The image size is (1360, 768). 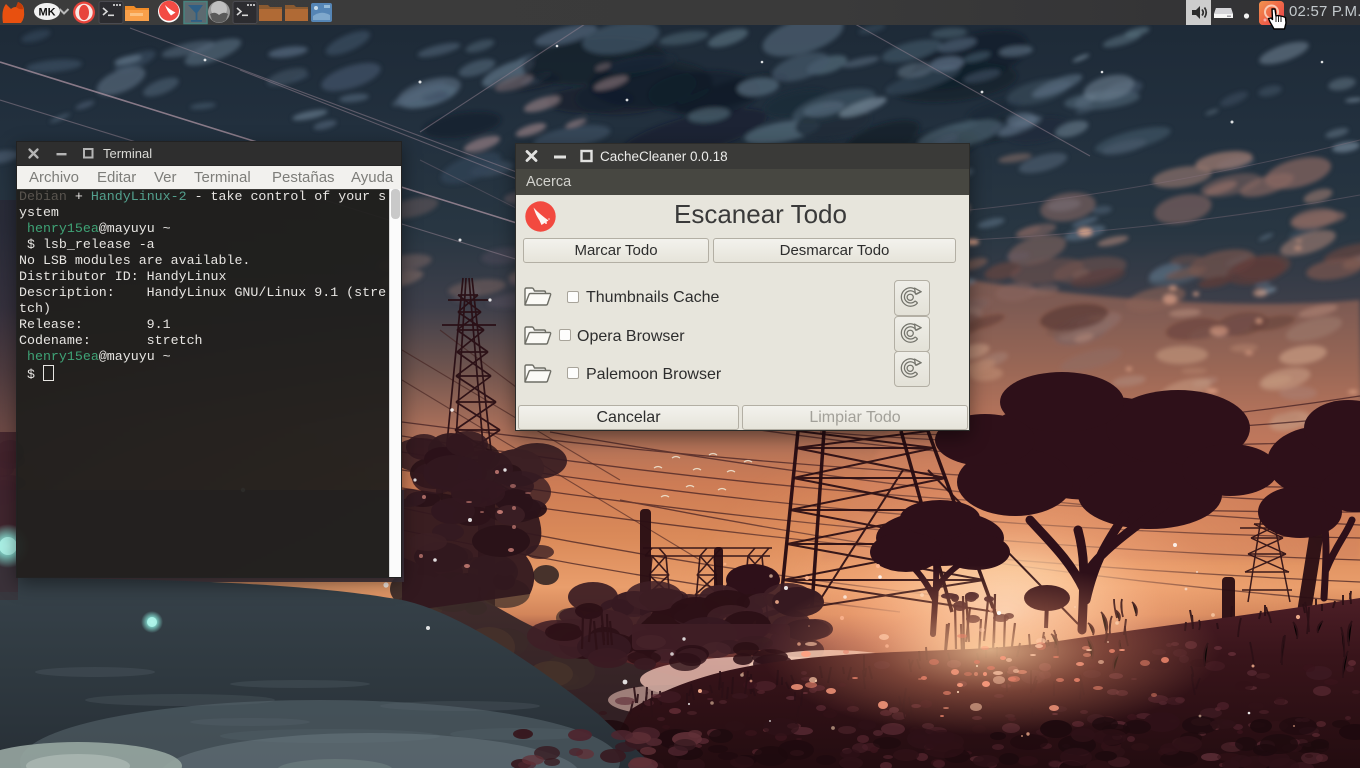 I want to click on svg-text: MK, so click(x=46, y=13).